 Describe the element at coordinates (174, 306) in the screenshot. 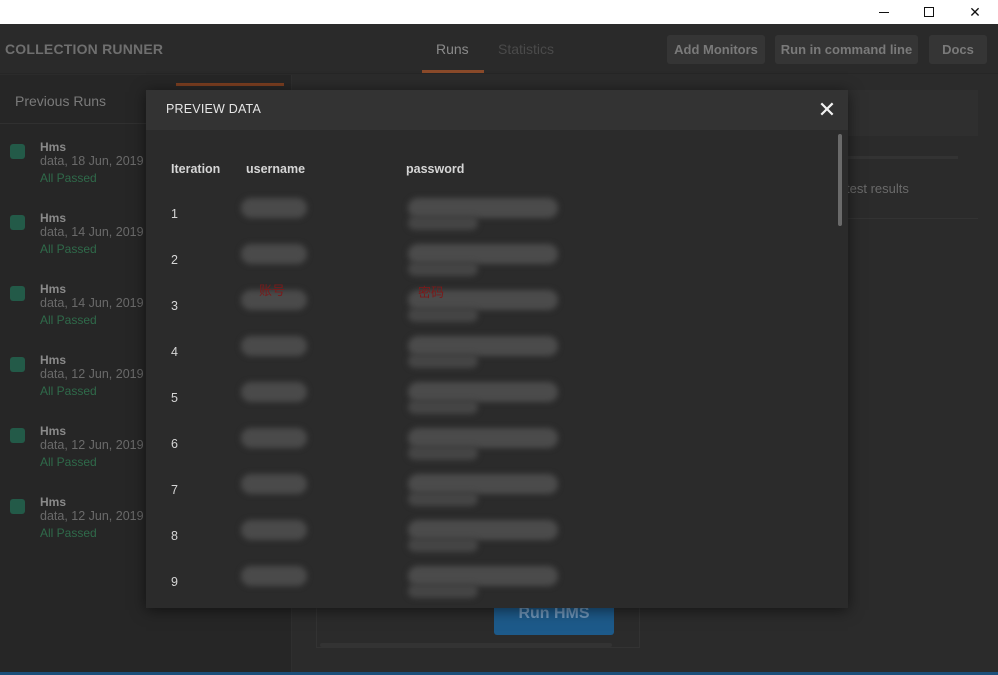

I see `iteration-cell: 3` at that location.